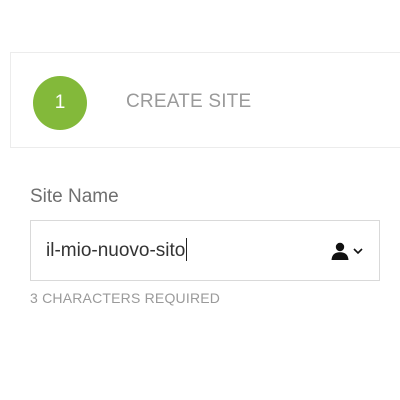 The height and width of the screenshot is (400, 400). What do you see at coordinates (125, 298) in the screenshot?
I see `site-name-hint: 3 CHARACTERS REQUIRED` at bounding box center [125, 298].